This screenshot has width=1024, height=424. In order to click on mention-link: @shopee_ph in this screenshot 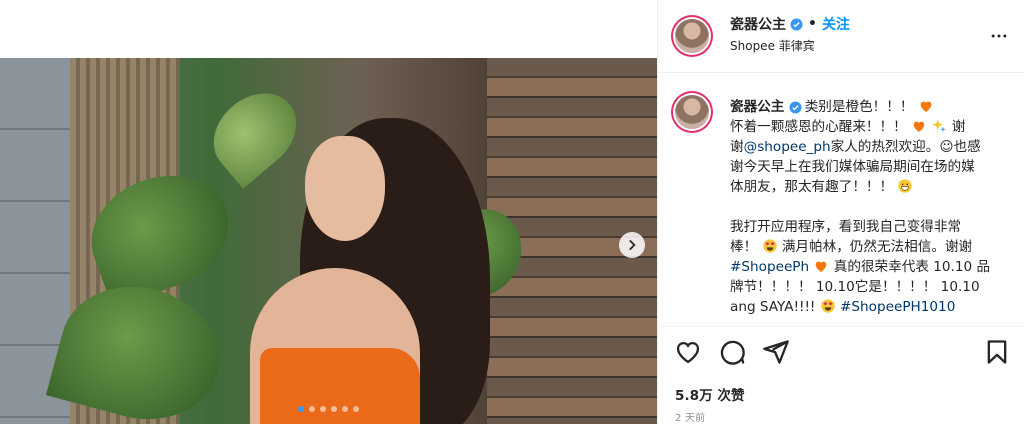, I will do `click(787, 147)`.